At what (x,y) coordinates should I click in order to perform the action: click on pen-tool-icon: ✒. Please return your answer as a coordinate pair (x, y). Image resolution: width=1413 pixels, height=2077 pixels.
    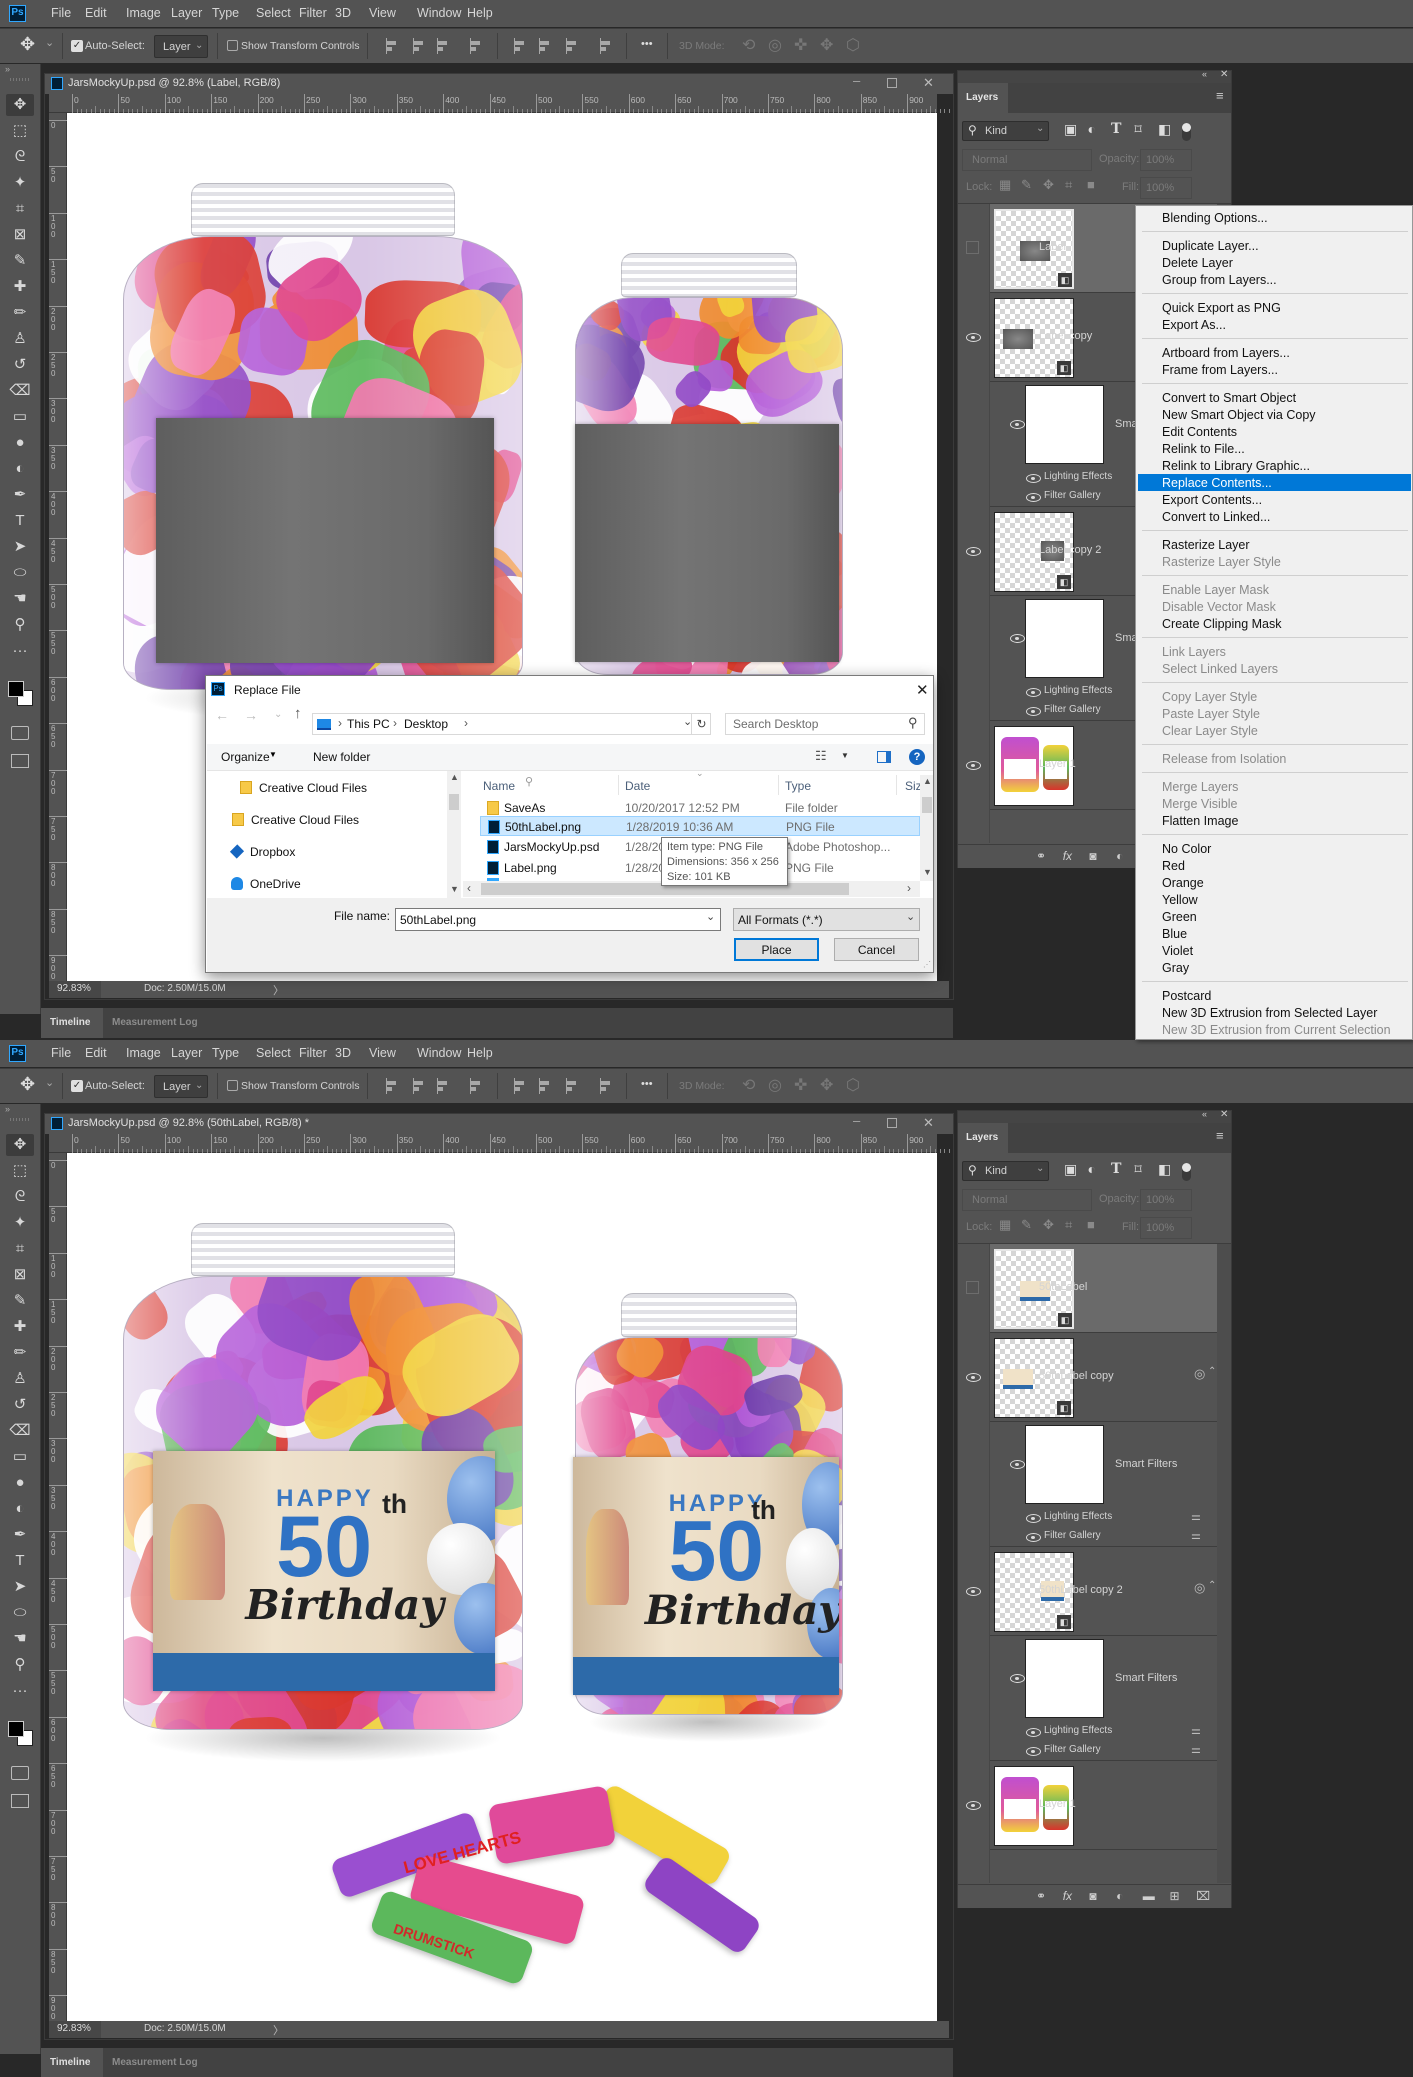
    Looking at the image, I should click on (20, 1535).